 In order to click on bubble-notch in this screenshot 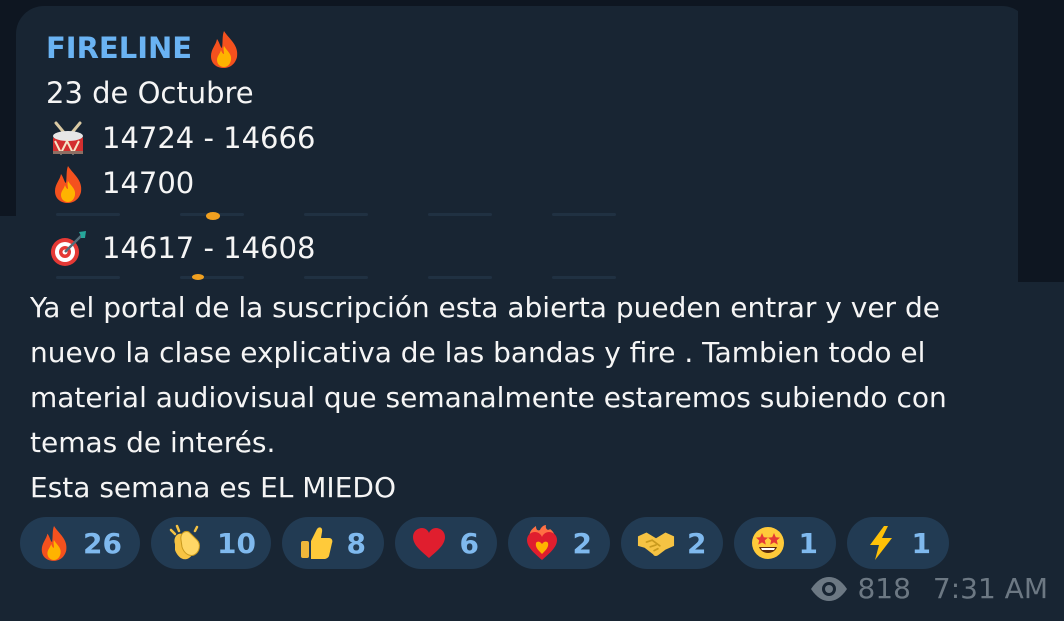, I will do `click(1041, 141)`.